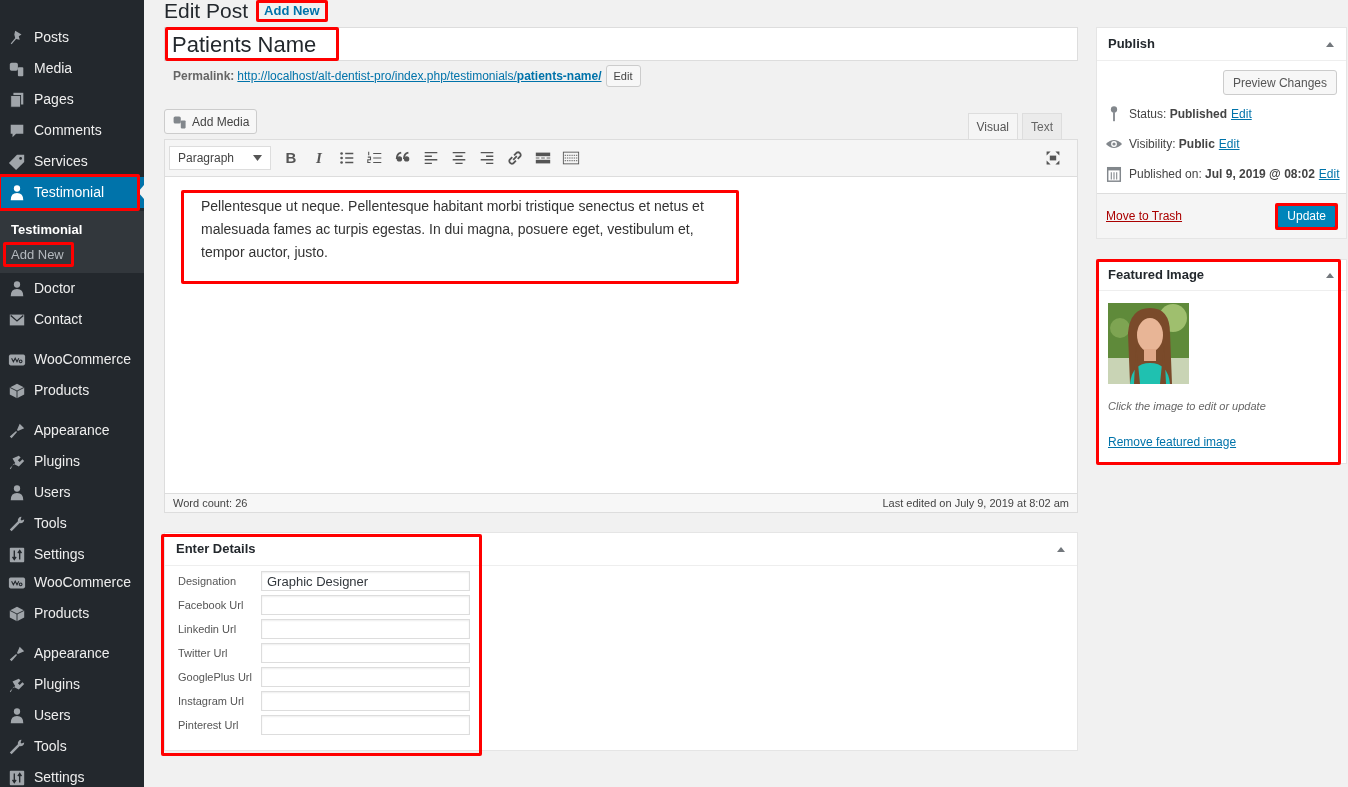 Image resolution: width=1348 pixels, height=787 pixels. Describe the element at coordinates (141, 192) in the screenshot. I see `pointer-notch-icon` at that location.